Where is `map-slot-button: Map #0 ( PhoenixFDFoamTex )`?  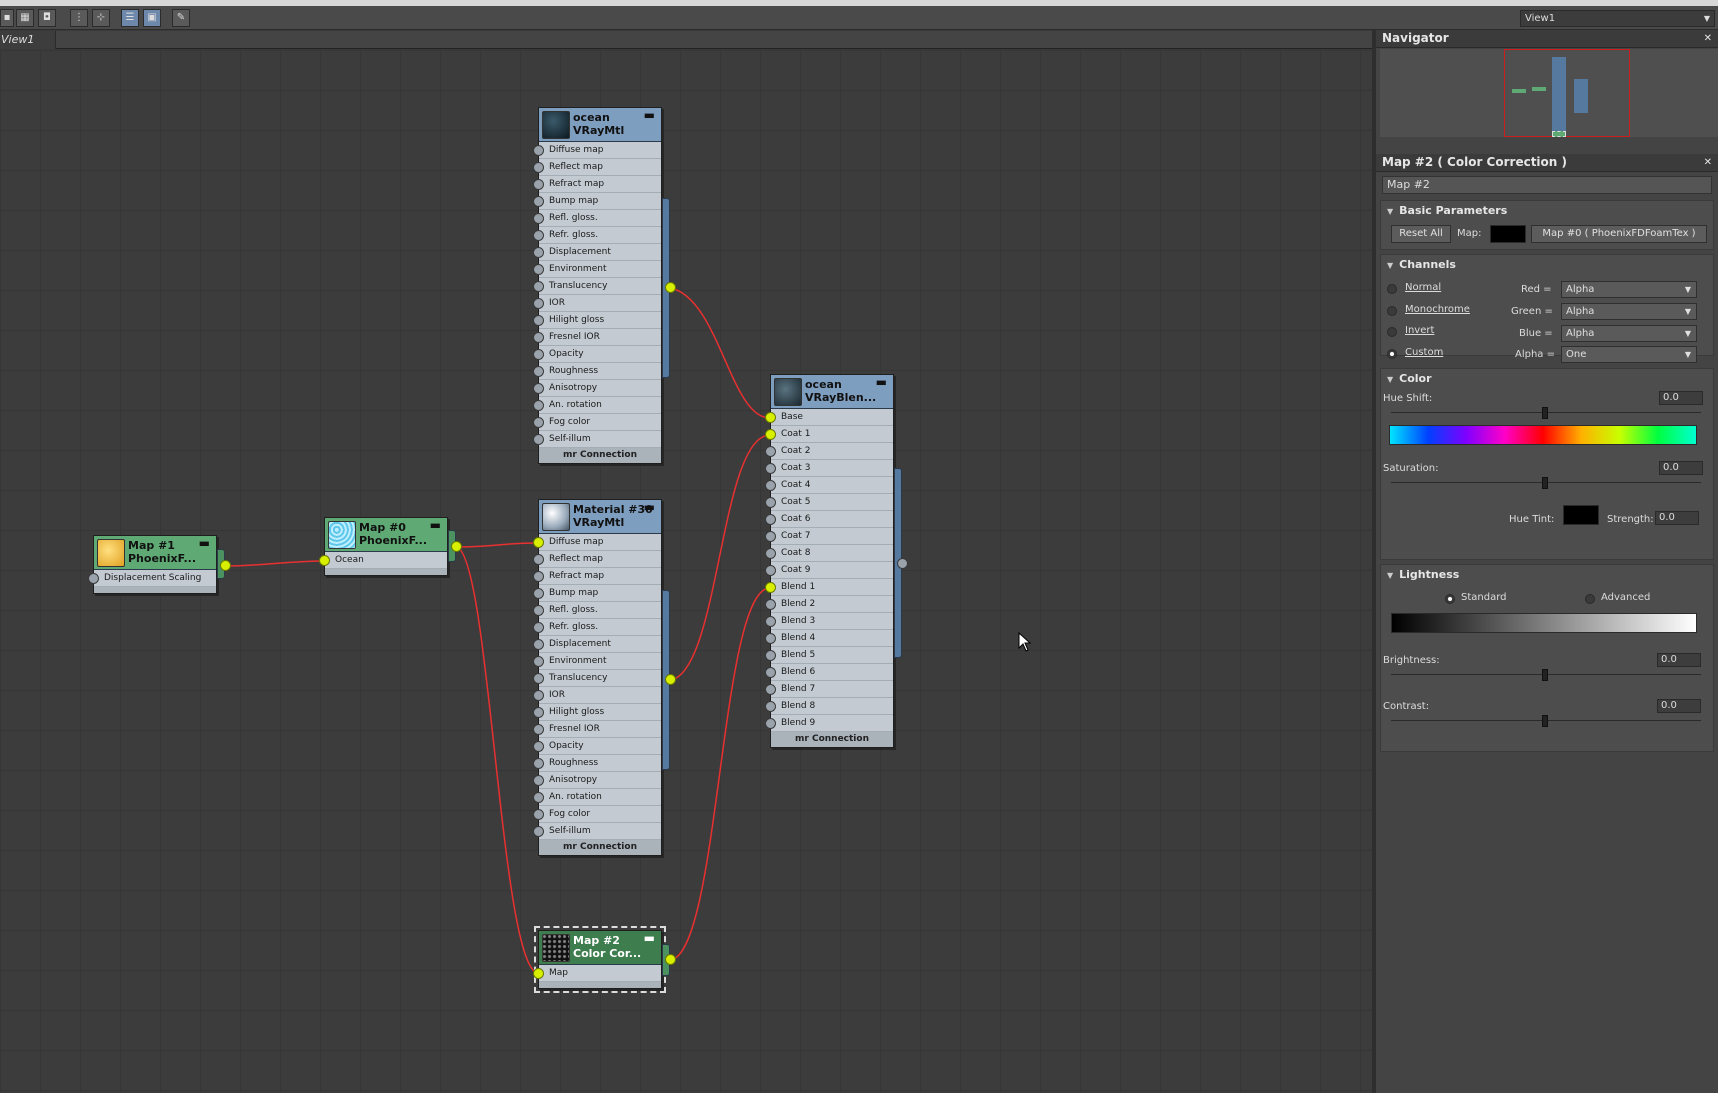
map-slot-button: Map #0 ( PhoenixFDFoamTex ) is located at coordinates (1619, 234).